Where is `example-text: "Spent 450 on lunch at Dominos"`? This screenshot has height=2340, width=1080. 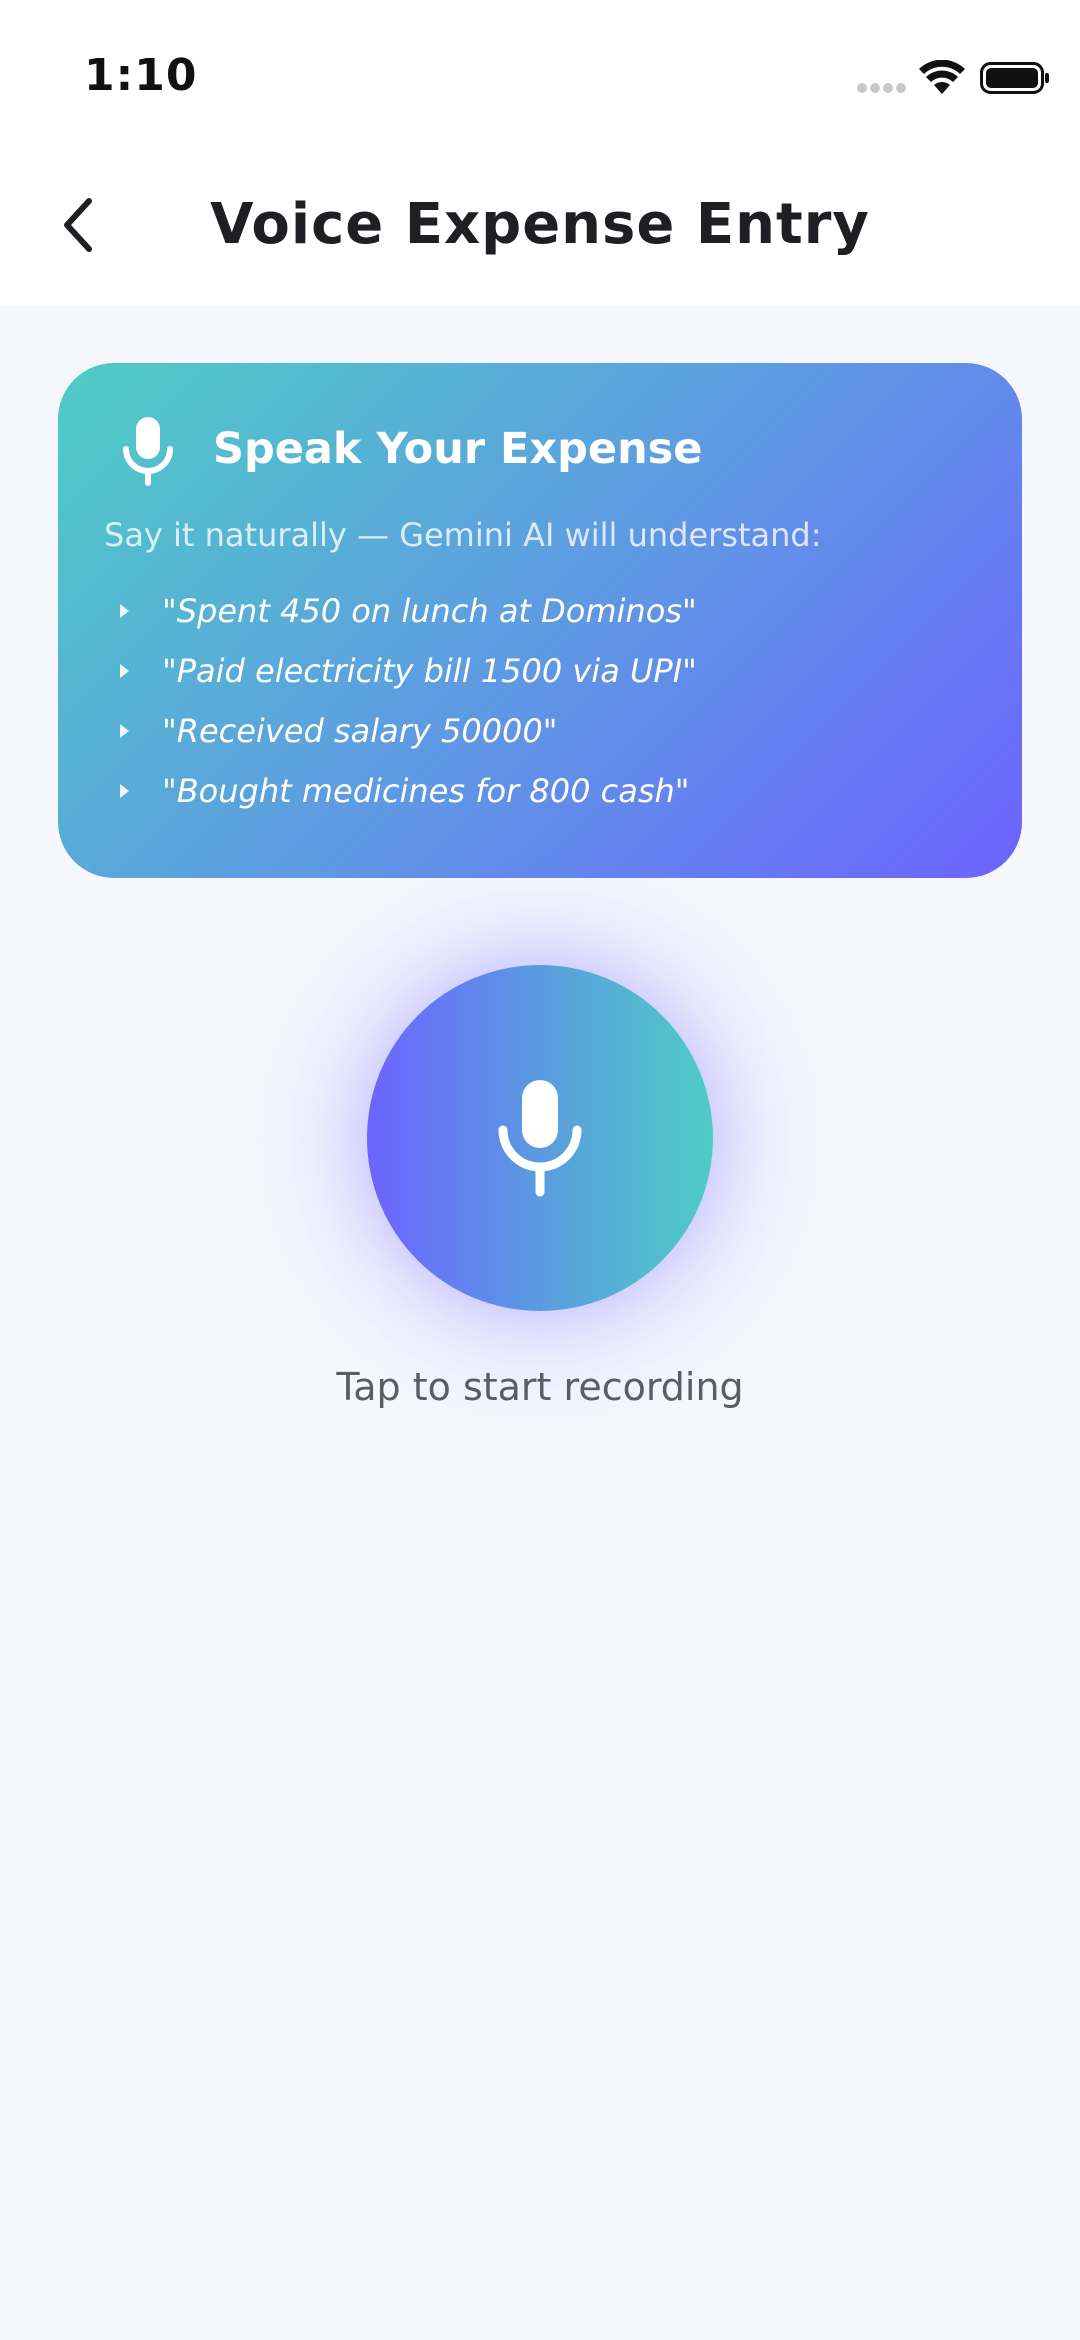
example-text: "Spent 450 on lunch at Dominos" is located at coordinates (429, 611).